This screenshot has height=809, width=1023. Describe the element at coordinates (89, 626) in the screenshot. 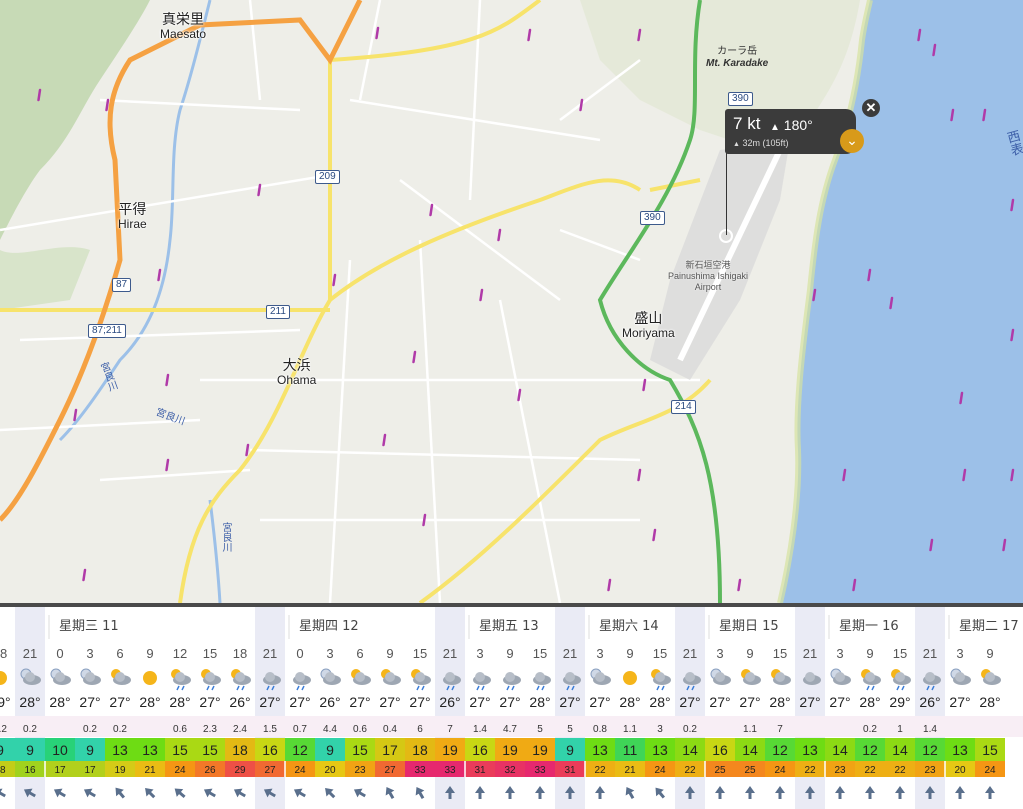

I see `day-header: 星期三 11` at that location.